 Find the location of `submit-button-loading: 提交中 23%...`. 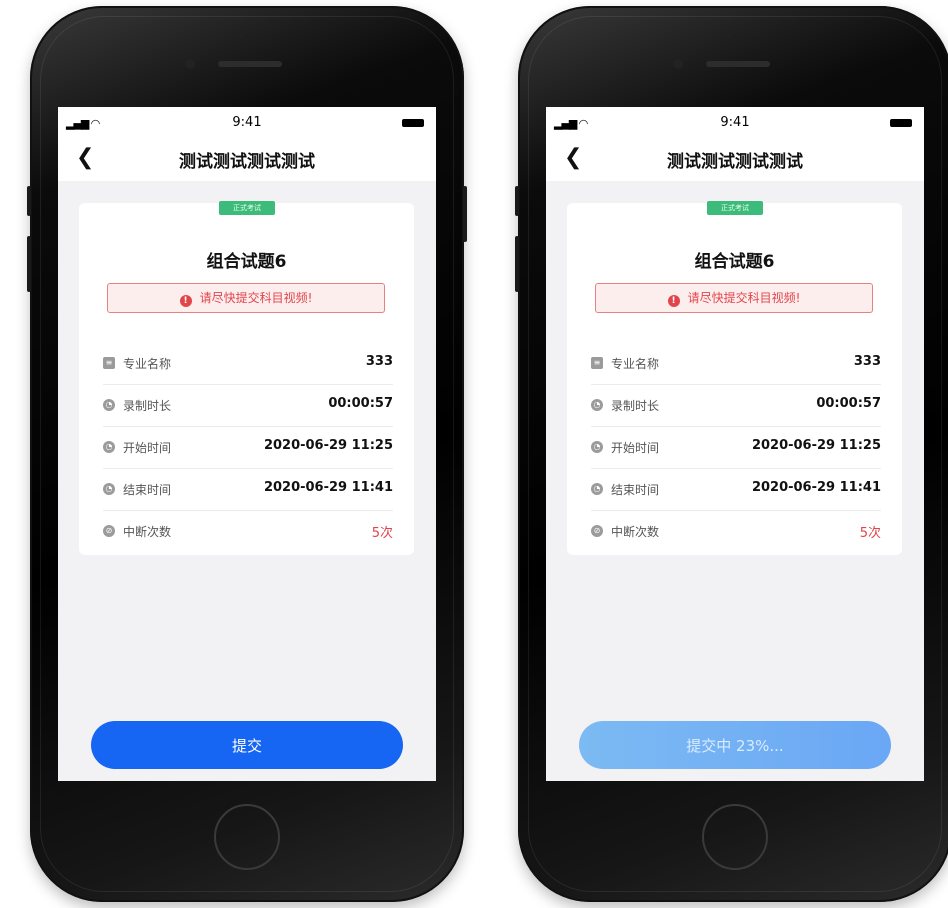

submit-button-loading: 提交中 23%... is located at coordinates (735, 745).